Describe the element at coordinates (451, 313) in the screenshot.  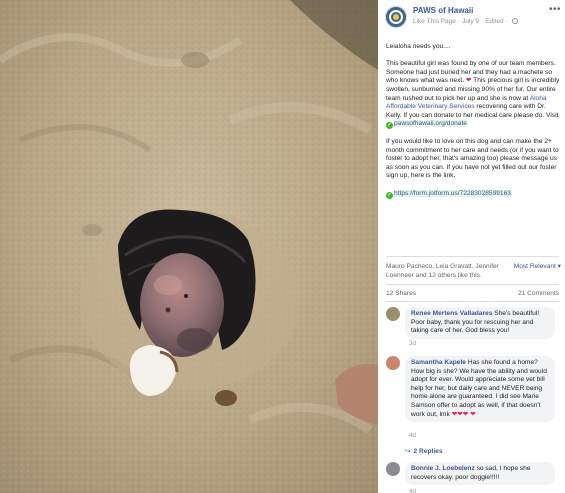
I see `comment-author: Renee Mertens Valladares` at that location.